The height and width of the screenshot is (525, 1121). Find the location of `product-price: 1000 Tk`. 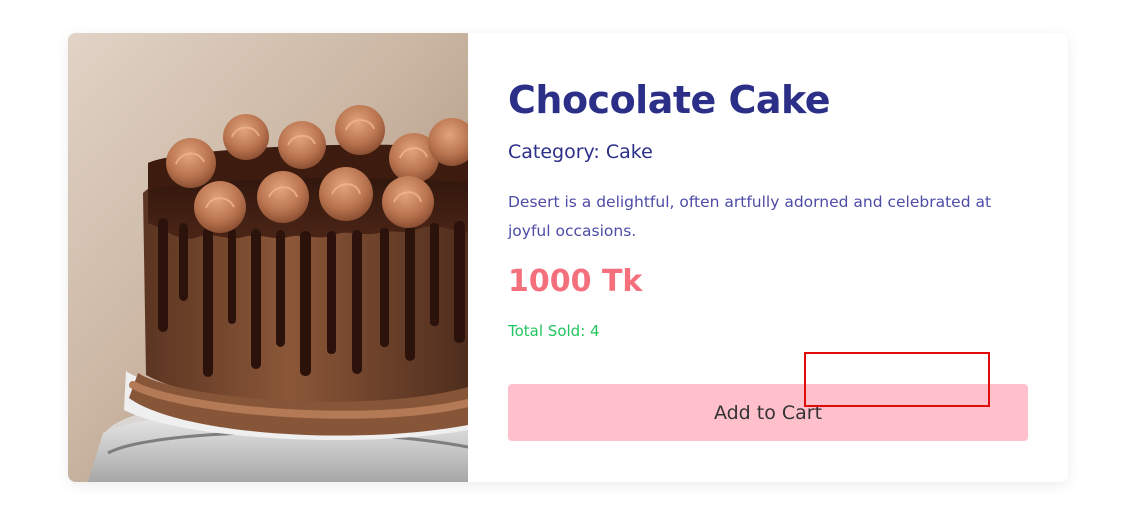

product-price: 1000 Tk is located at coordinates (575, 282).